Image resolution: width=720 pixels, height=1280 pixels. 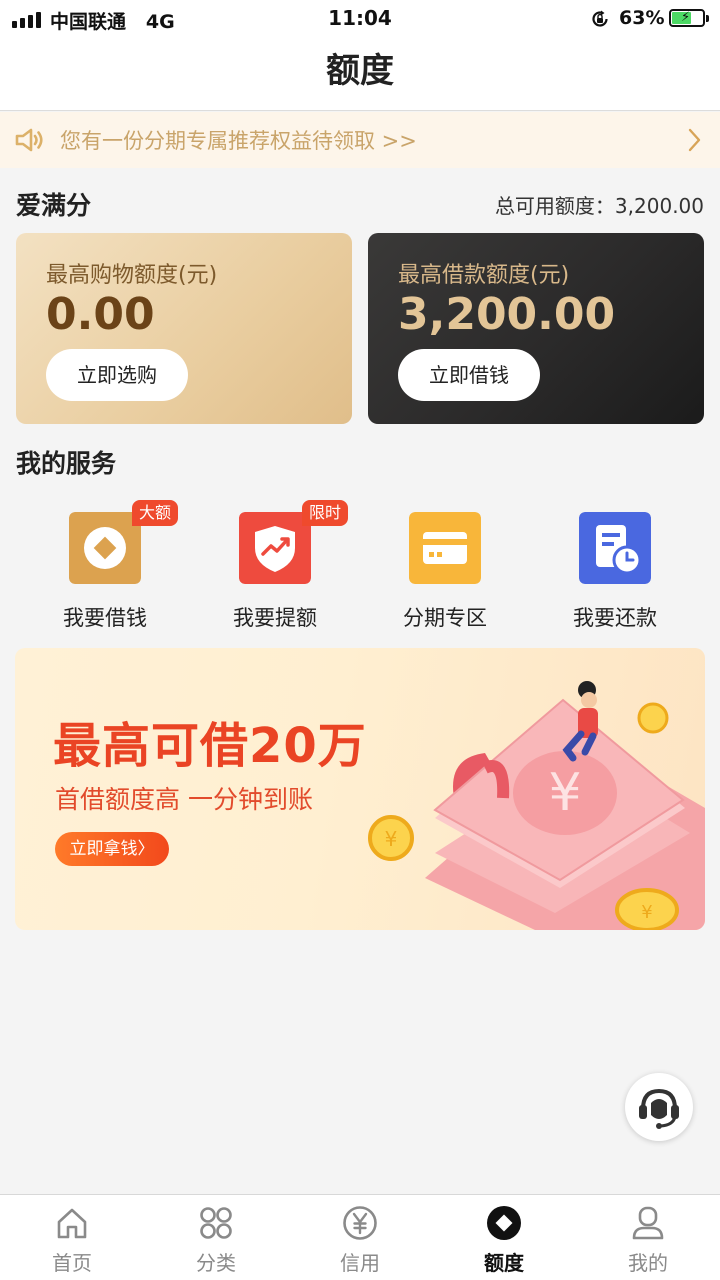 What do you see at coordinates (29, 140) in the screenshot?
I see `speaker-icon` at bounding box center [29, 140].